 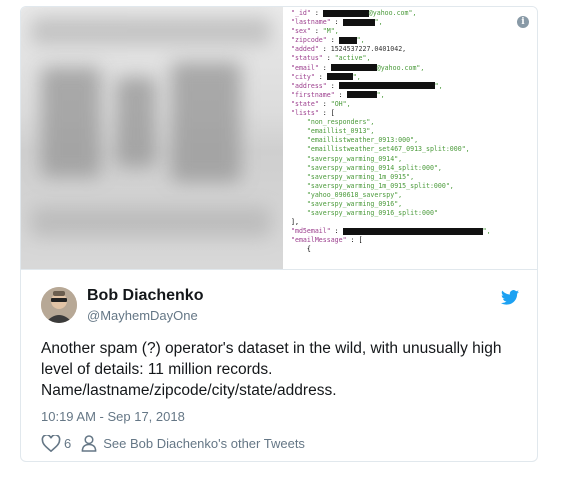 I want to click on code-token: "lists", so click(x=305, y=113).